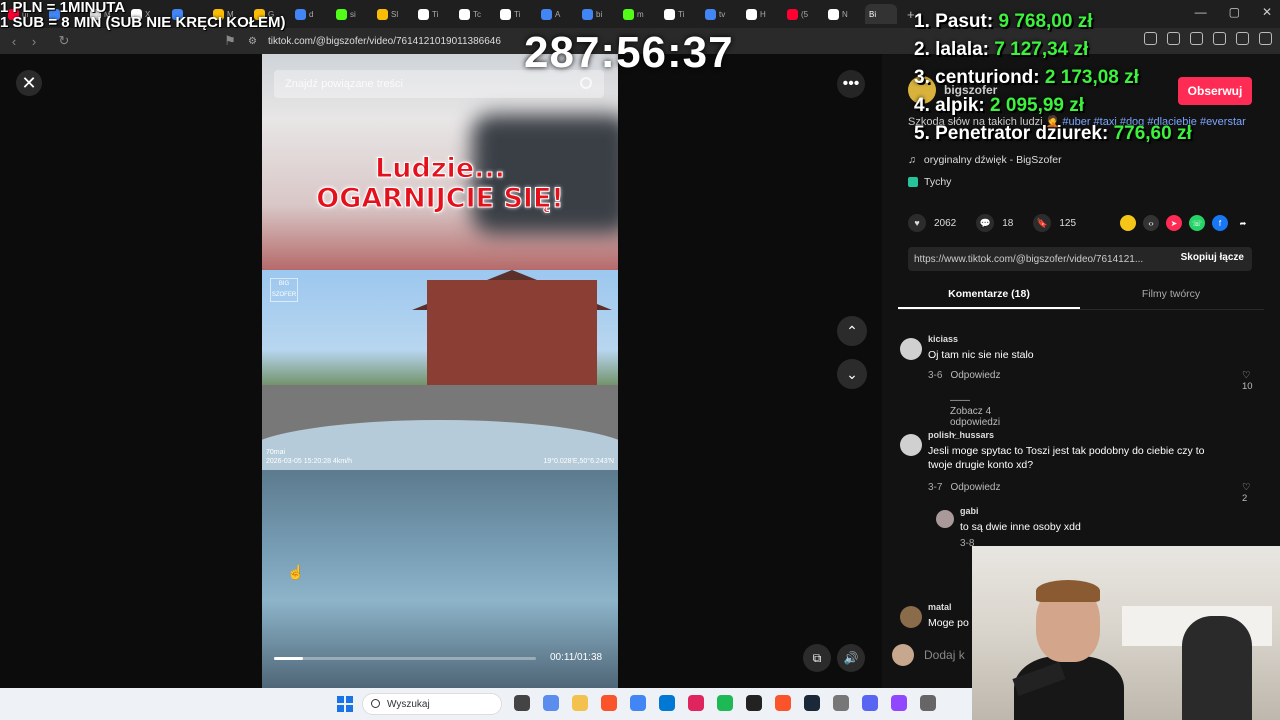  What do you see at coordinates (1234, 12) in the screenshot?
I see `maximize-icon: ▢` at bounding box center [1234, 12].